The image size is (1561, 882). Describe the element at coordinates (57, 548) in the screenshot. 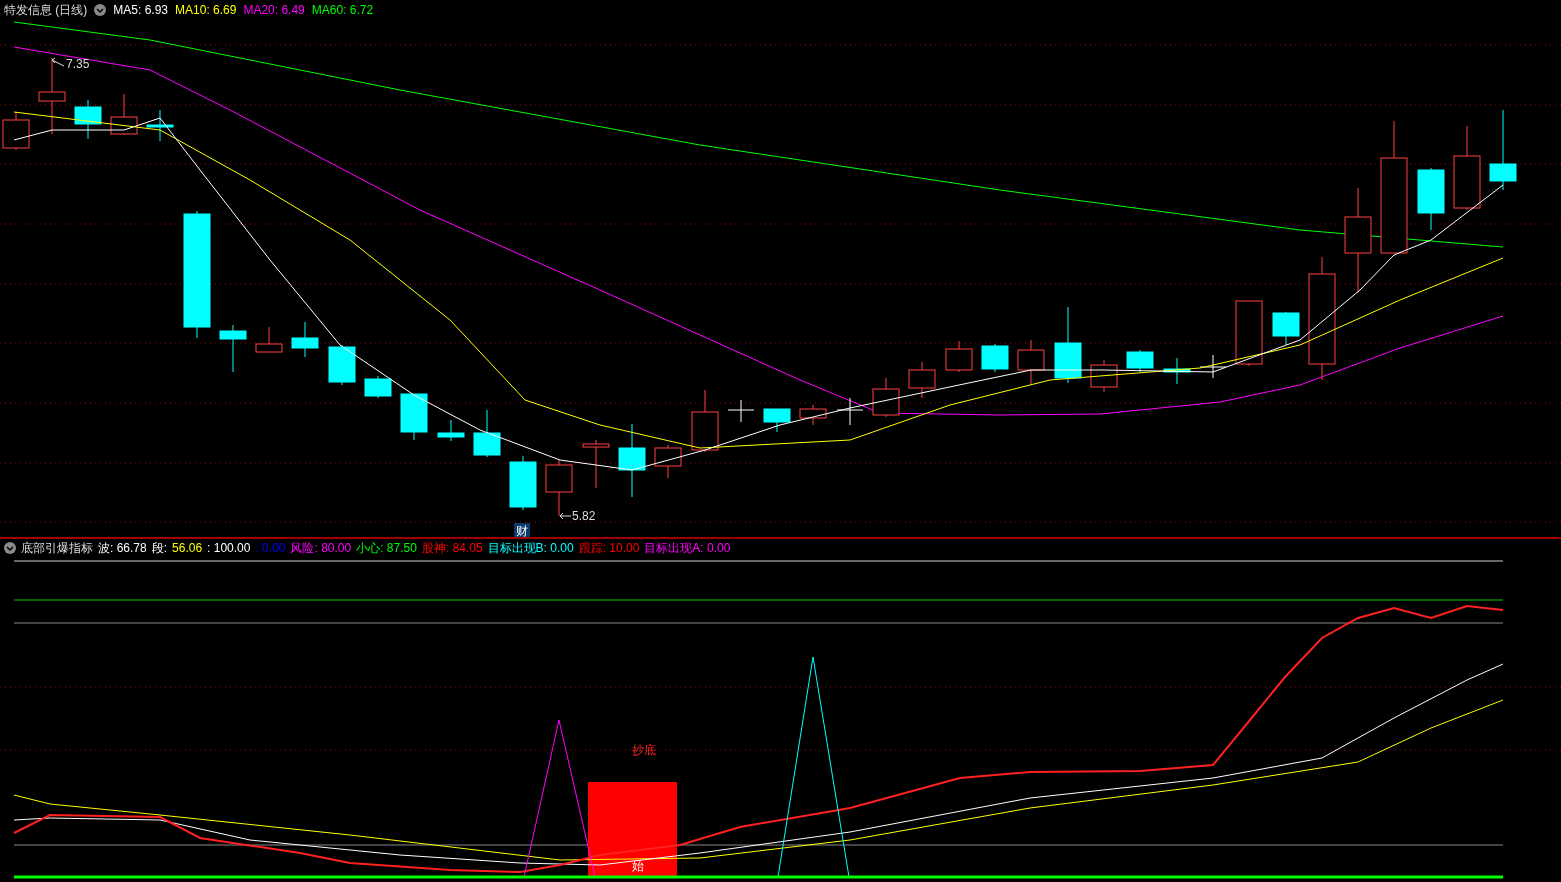

I see `chart-title: 底部引爆指标` at that location.